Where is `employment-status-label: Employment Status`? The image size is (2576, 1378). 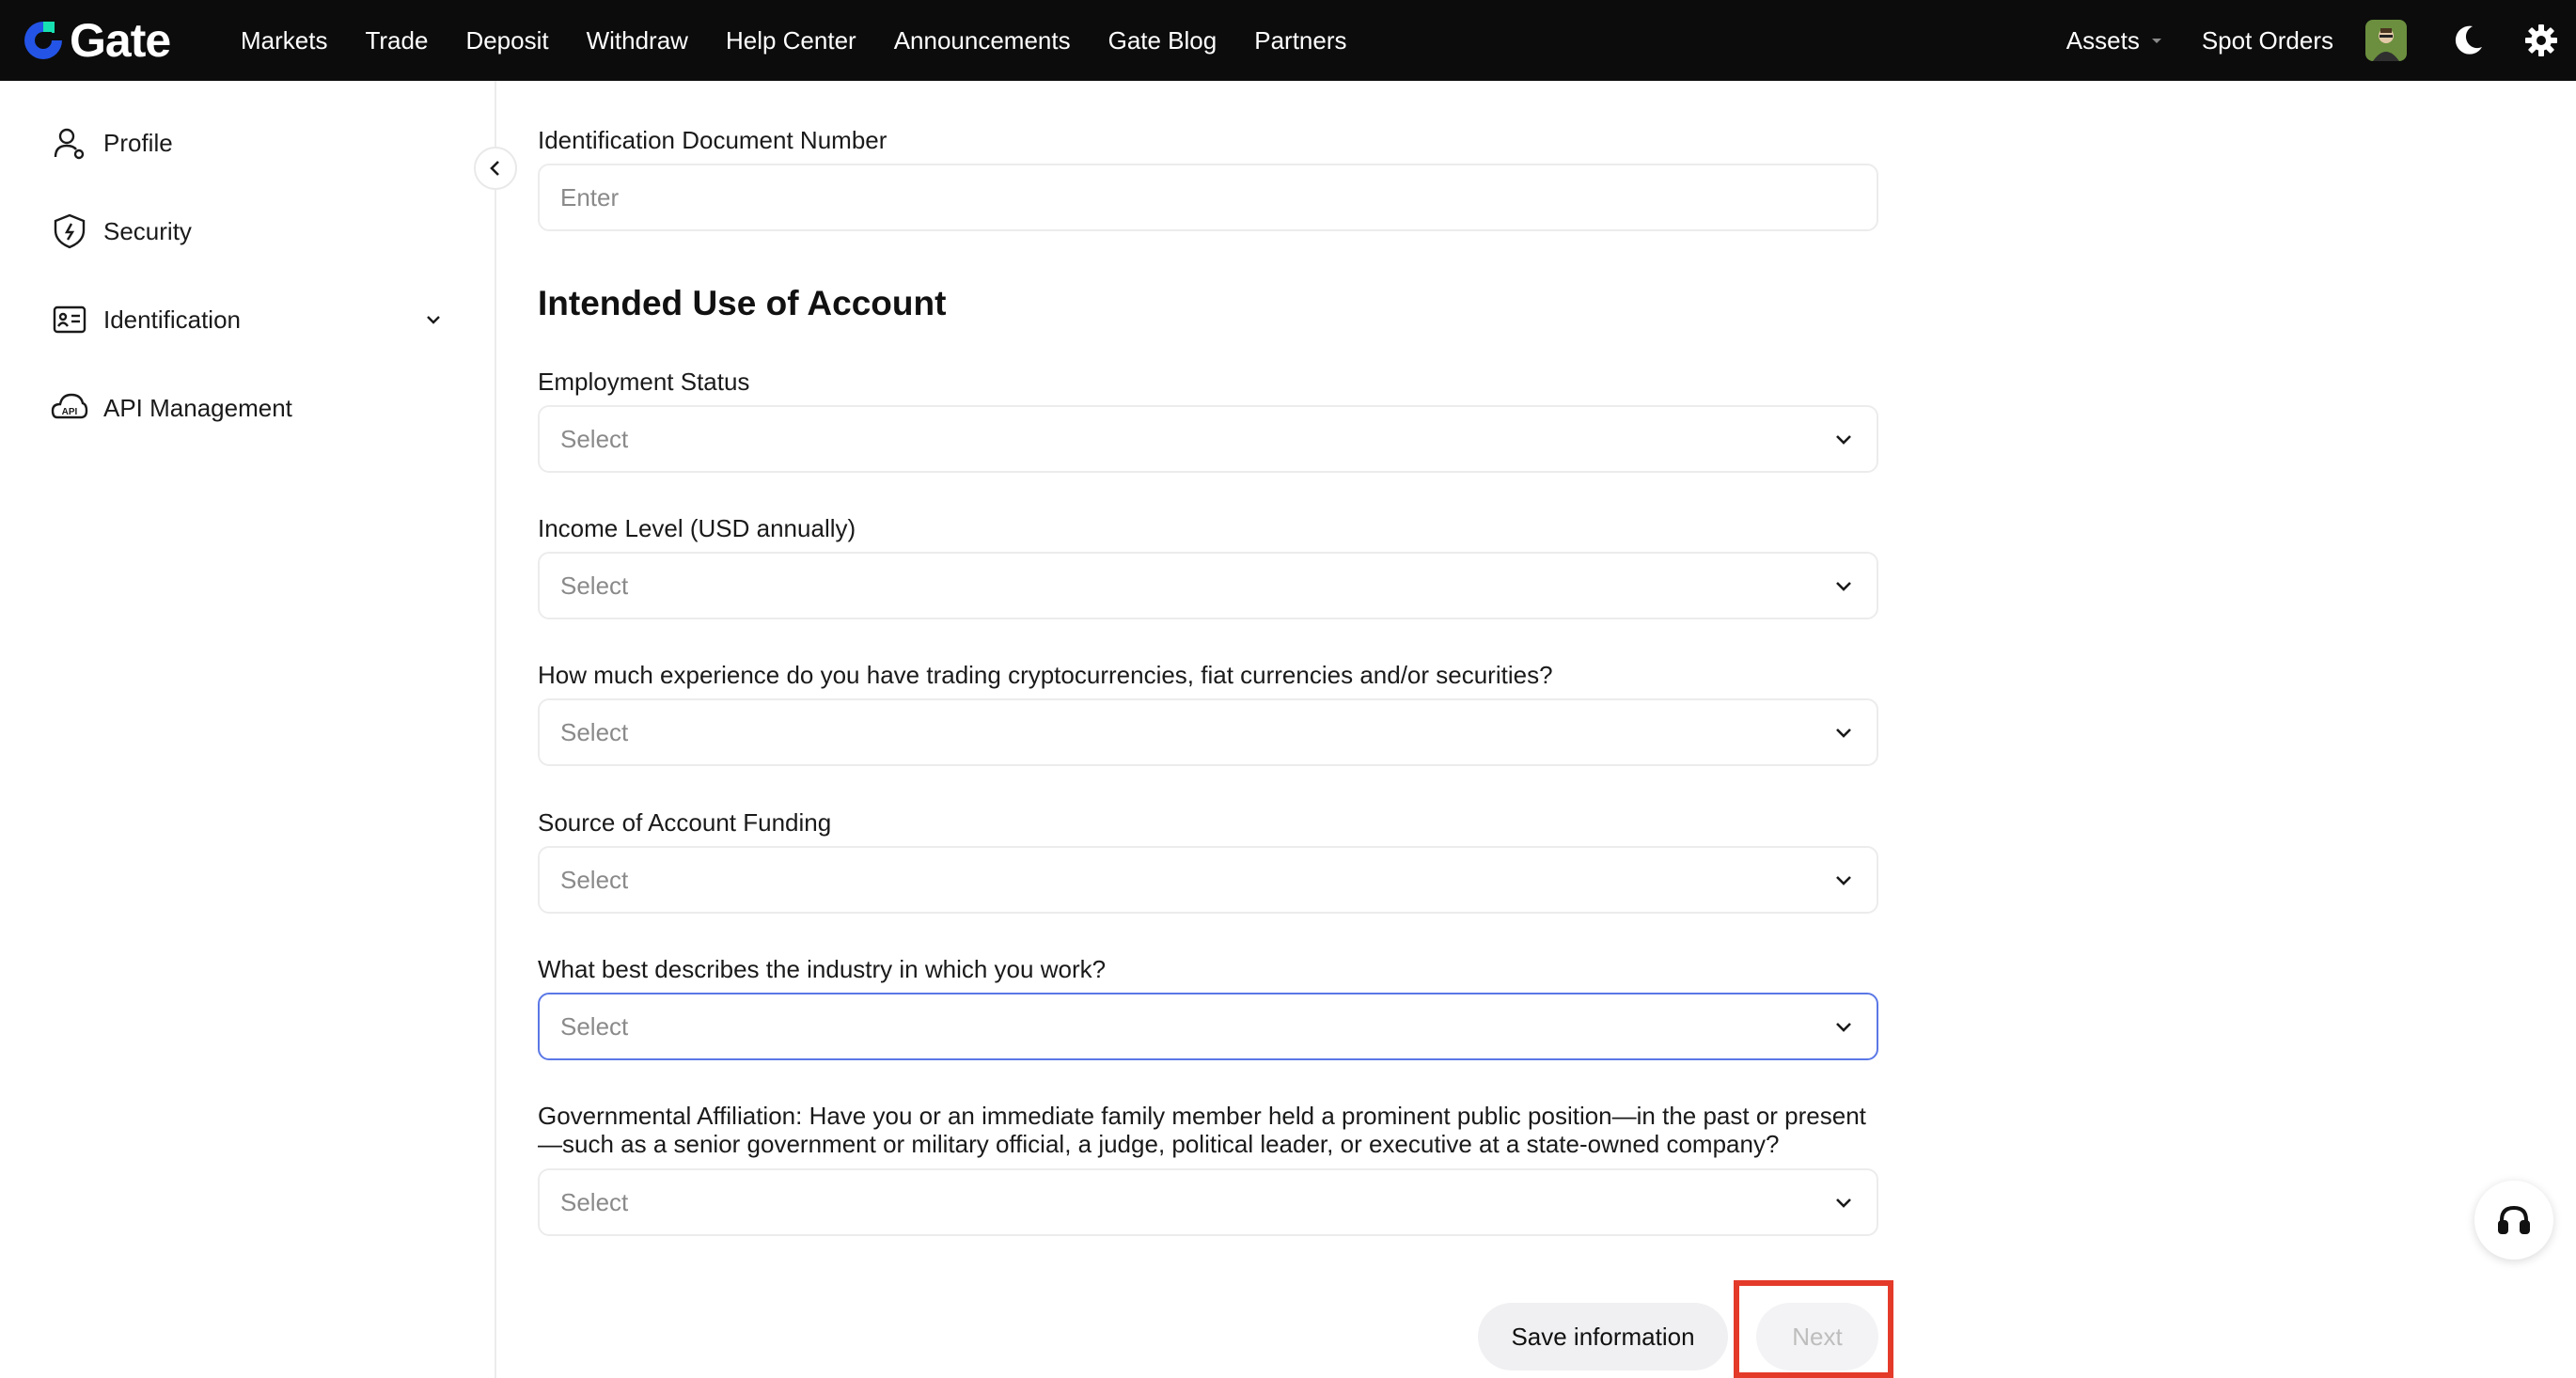 employment-status-label: Employment Status is located at coordinates (644, 382).